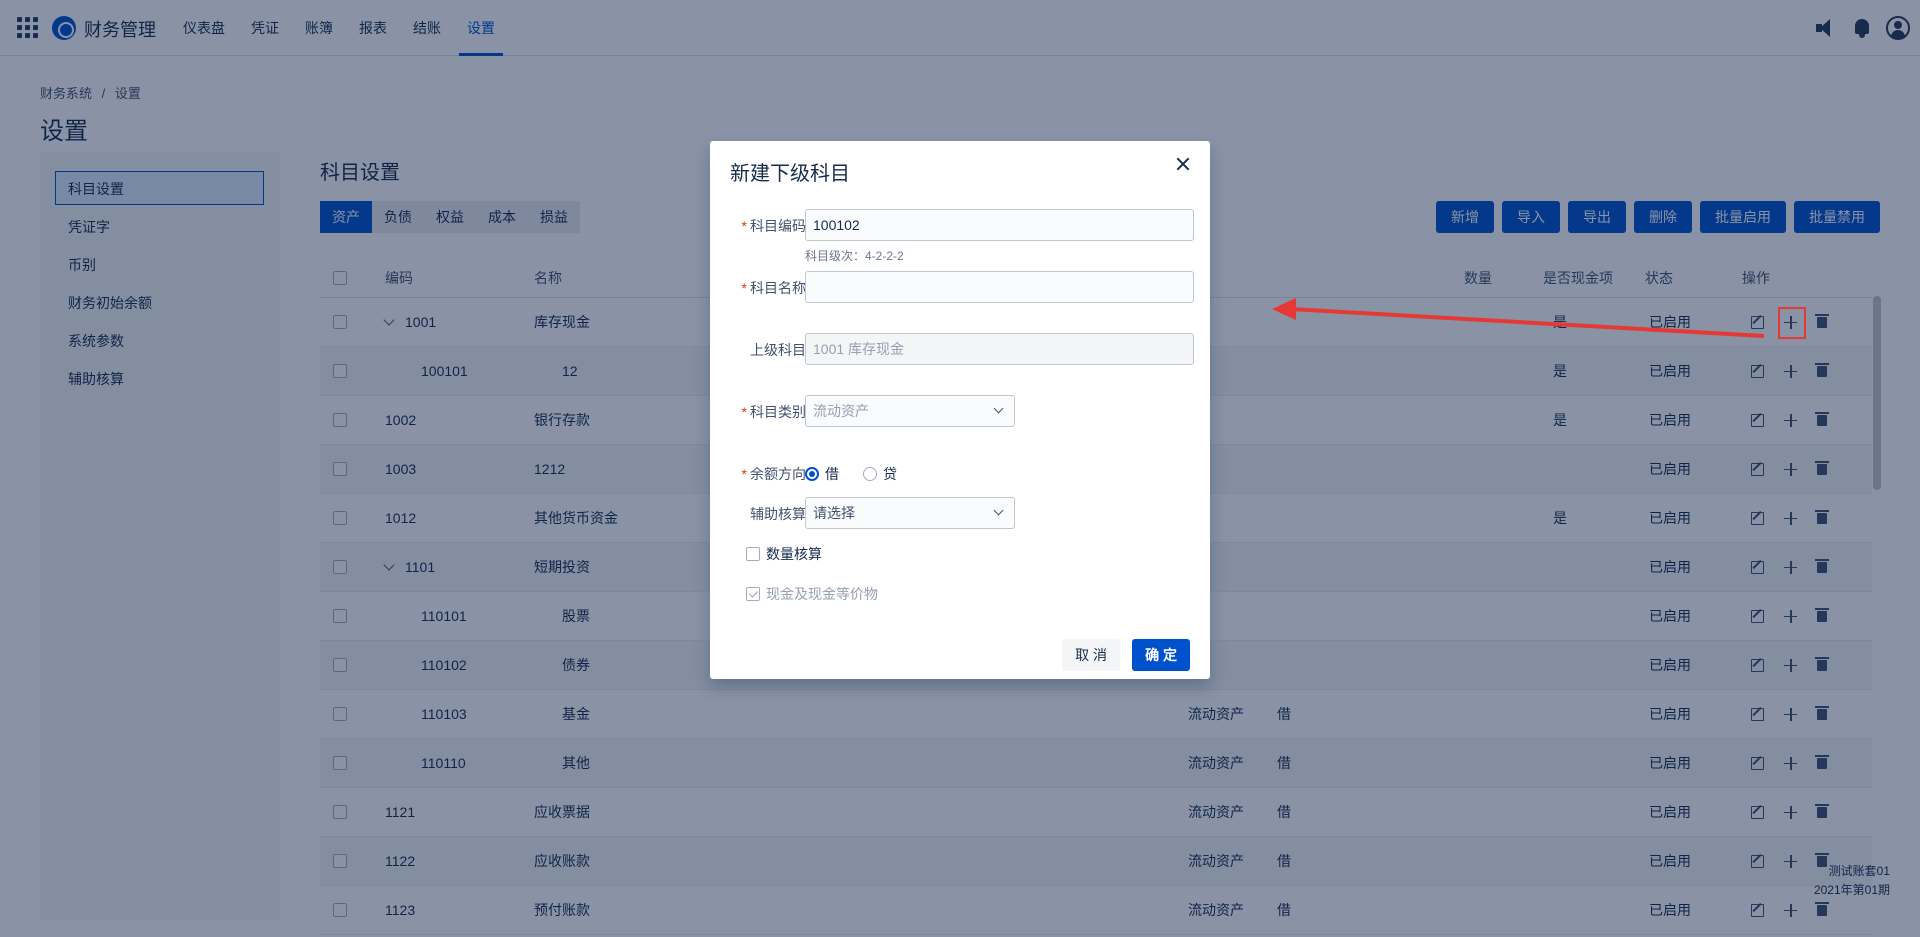 This screenshot has height=937, width=1920. Describe the element at coordinates (851, 474) in the screenshot. I see `direction-radio-group: 借 贷` at that location.